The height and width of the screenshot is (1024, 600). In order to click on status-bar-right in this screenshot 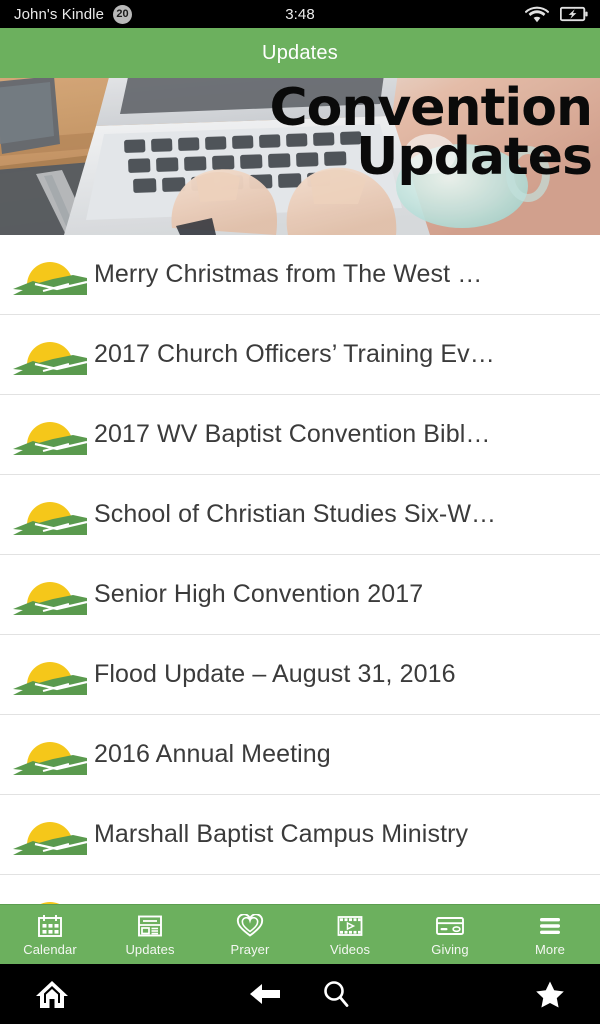, I will do `click(562, 14)`.